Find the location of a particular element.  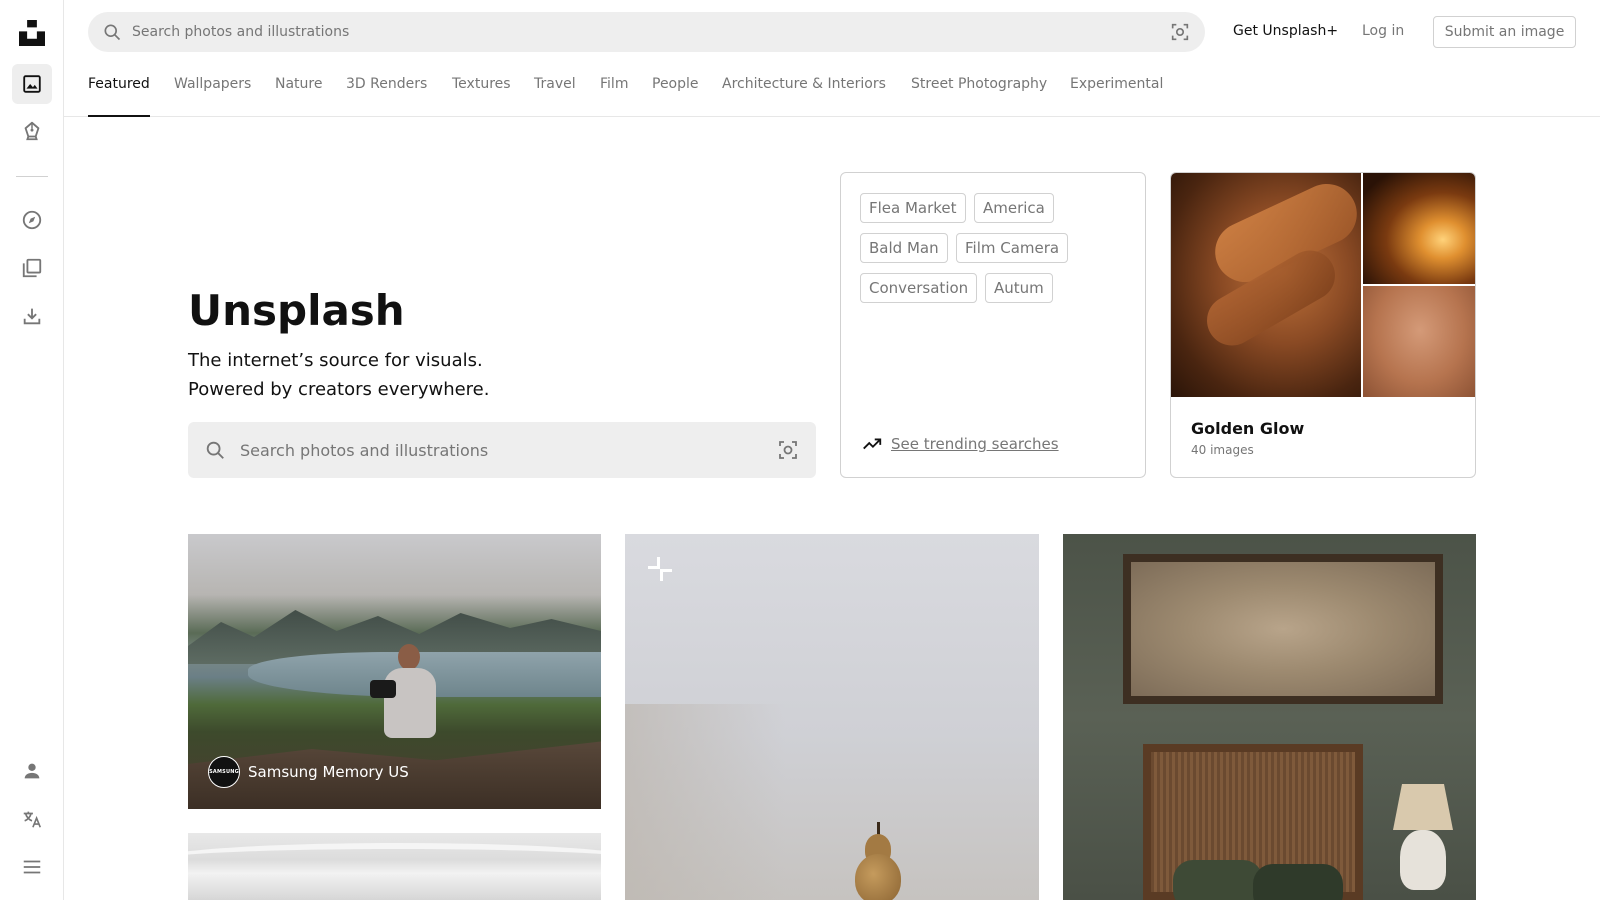

trending-up-icon is located at coordinates (872, 444).